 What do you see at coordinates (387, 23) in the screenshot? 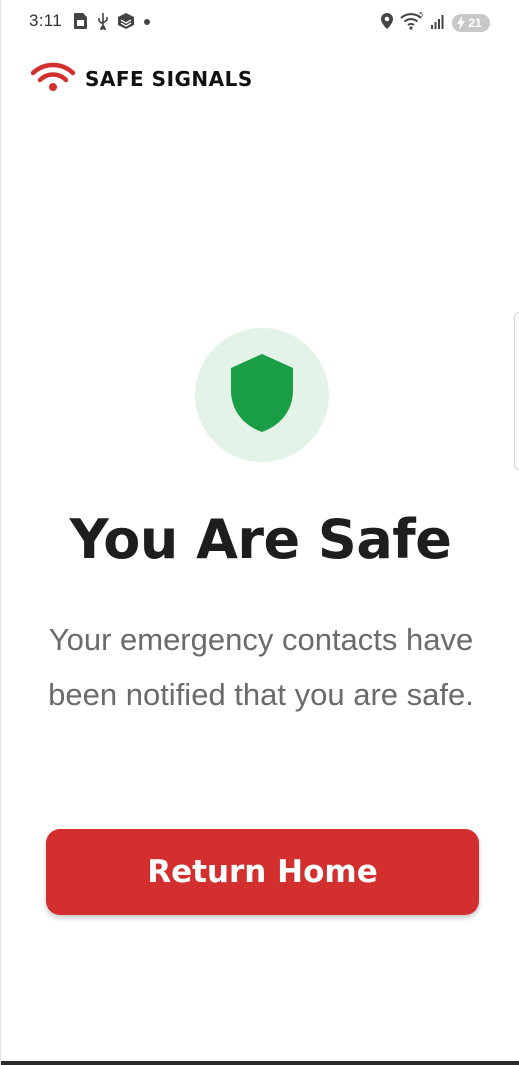
I see `location-icon` at bounding box center [387, 23].